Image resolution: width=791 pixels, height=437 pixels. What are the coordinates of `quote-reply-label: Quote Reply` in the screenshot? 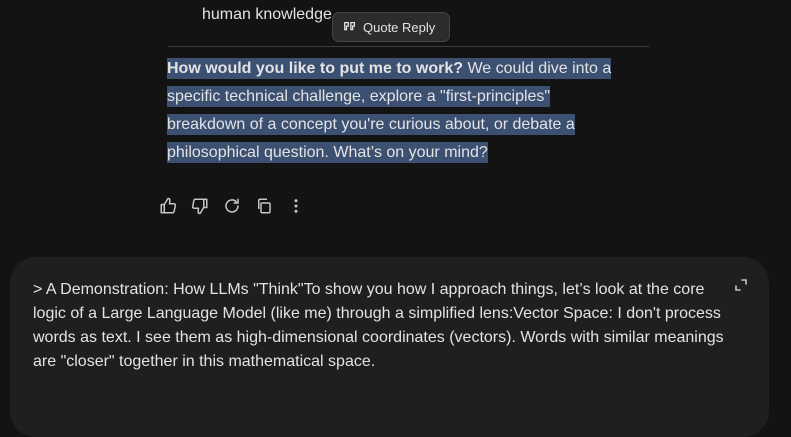 It's located at (399, 27).